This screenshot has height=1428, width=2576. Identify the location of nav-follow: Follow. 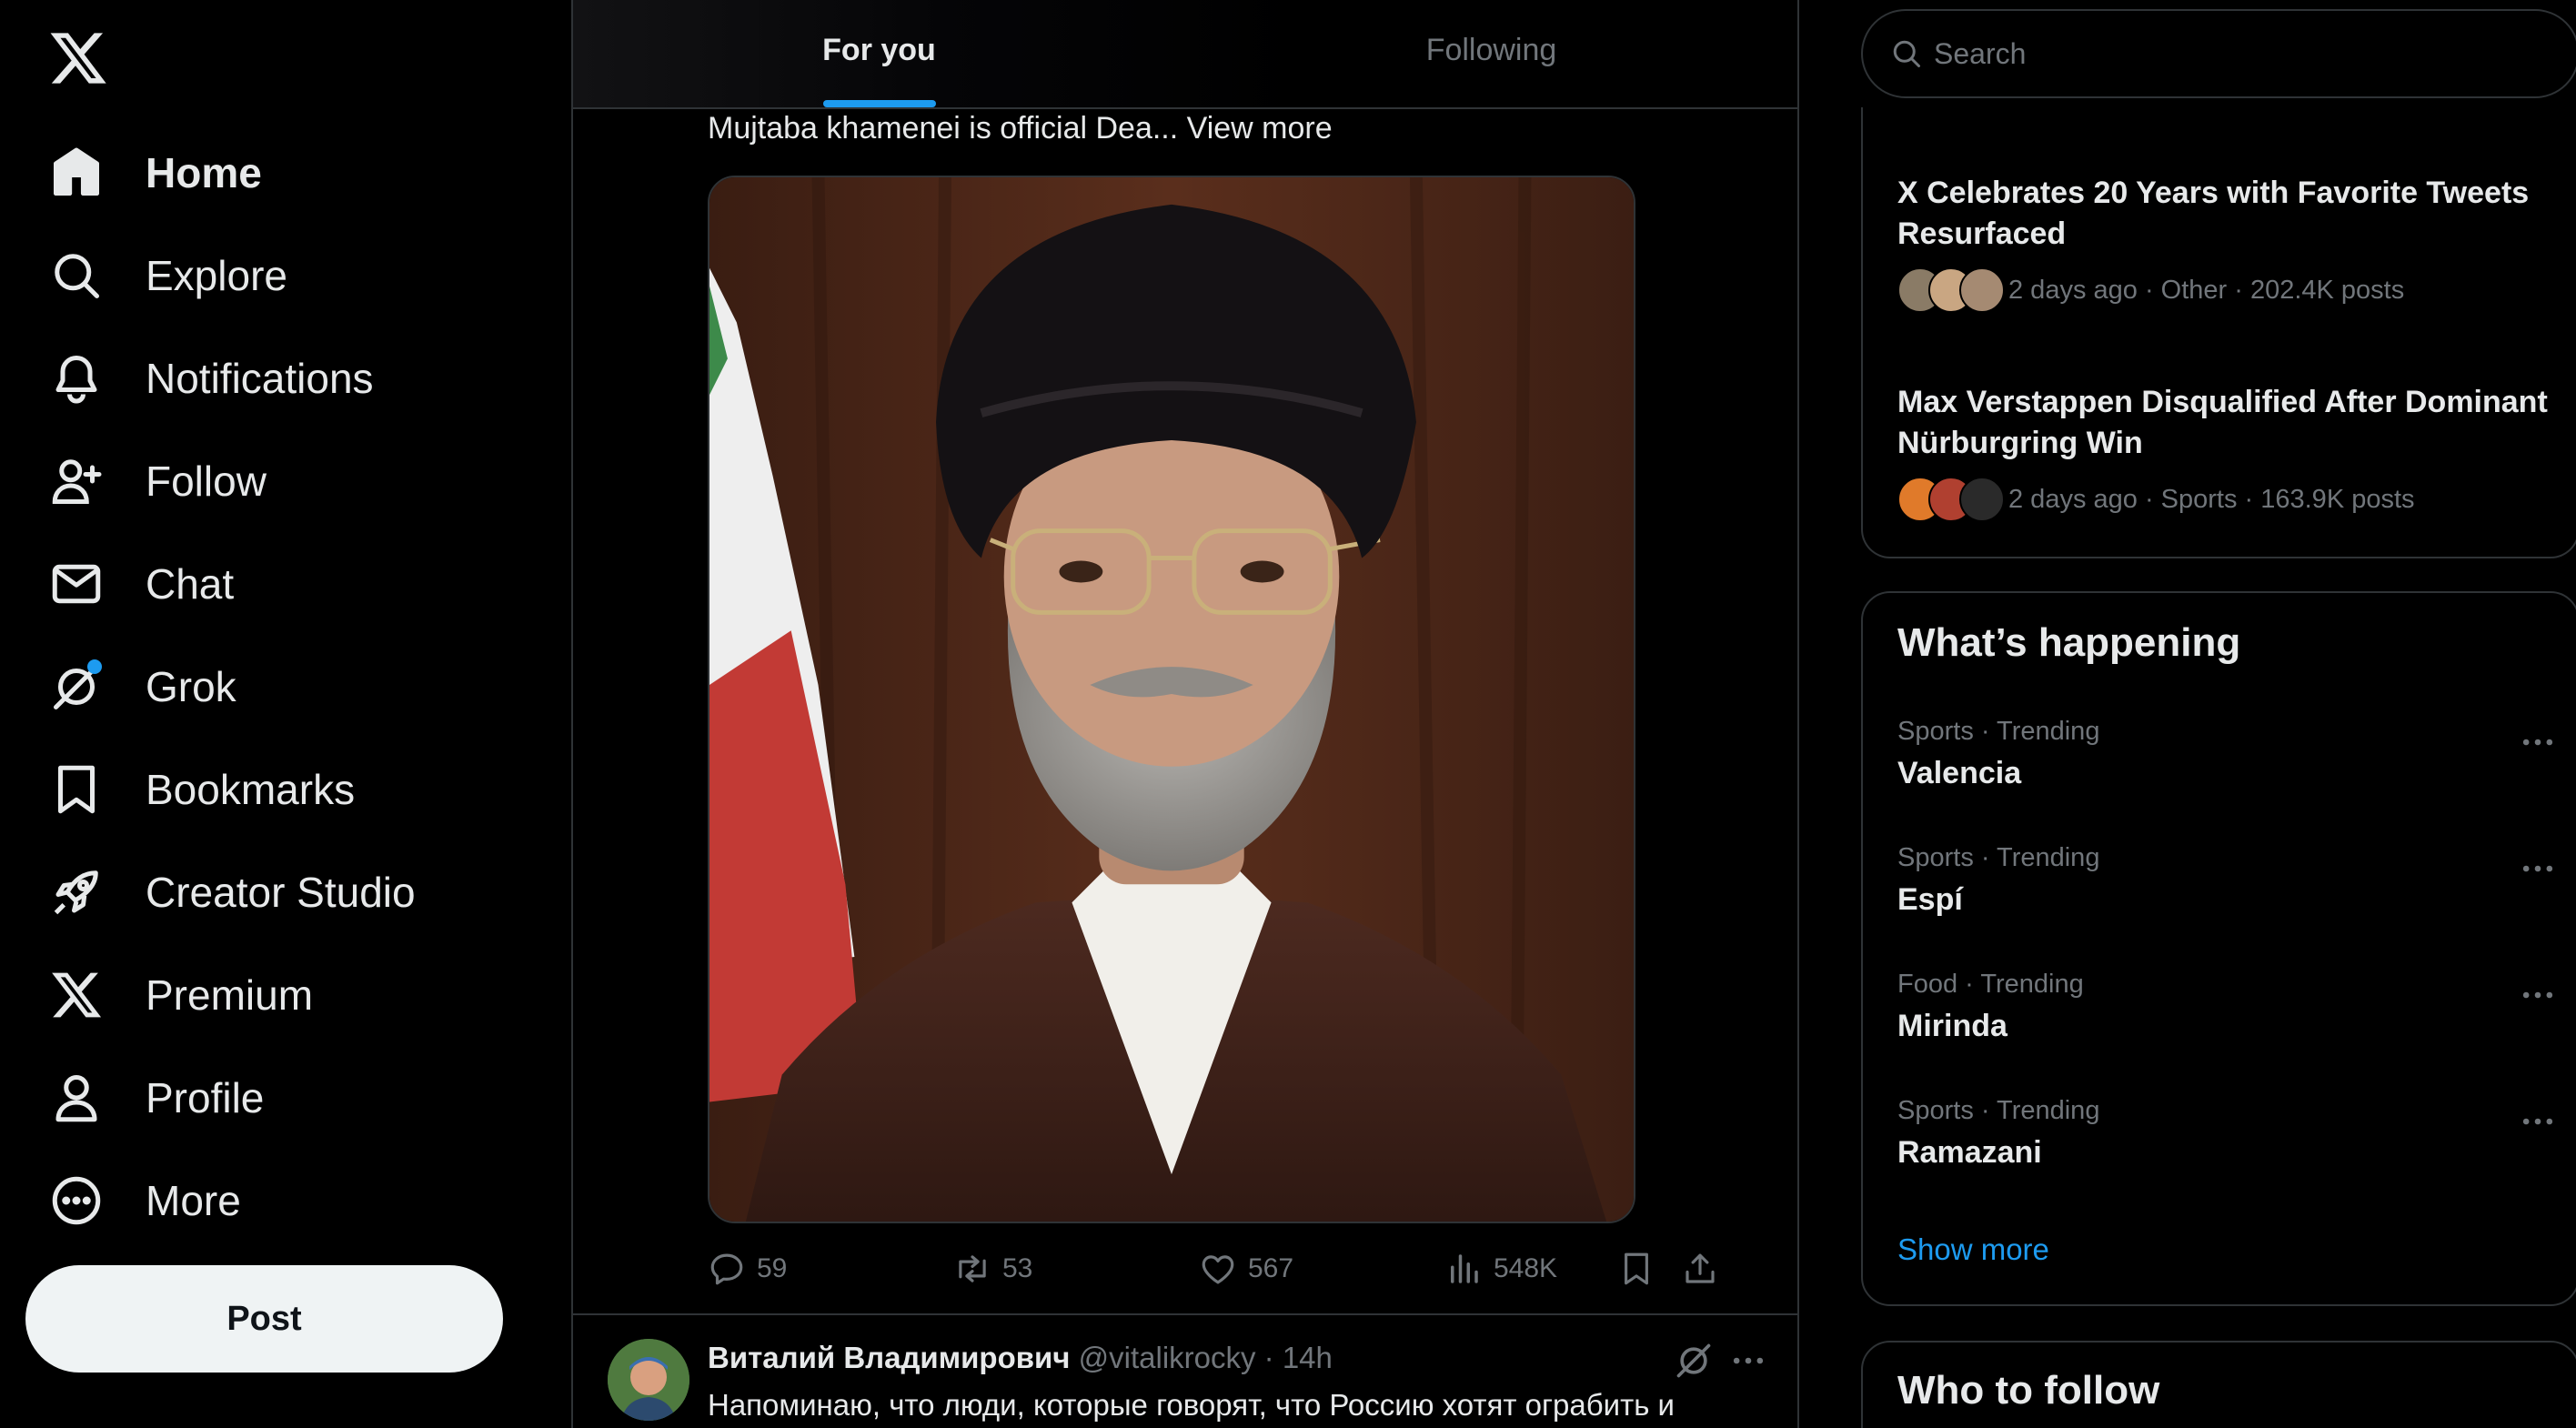
(220, 481).